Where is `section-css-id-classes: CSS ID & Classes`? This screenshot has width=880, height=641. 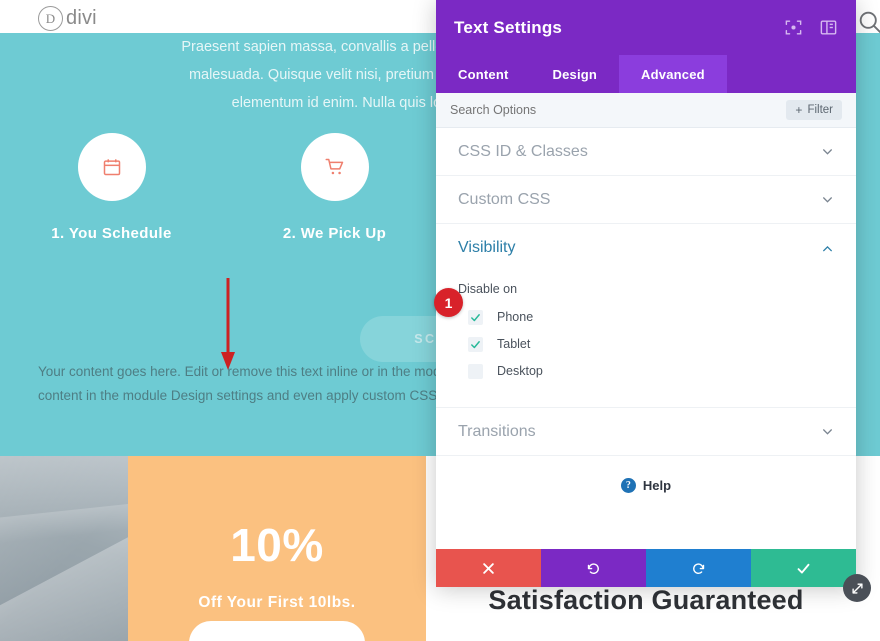 section-css-id-classes: CSS ID & Classes is located at coordinates (646, 152).